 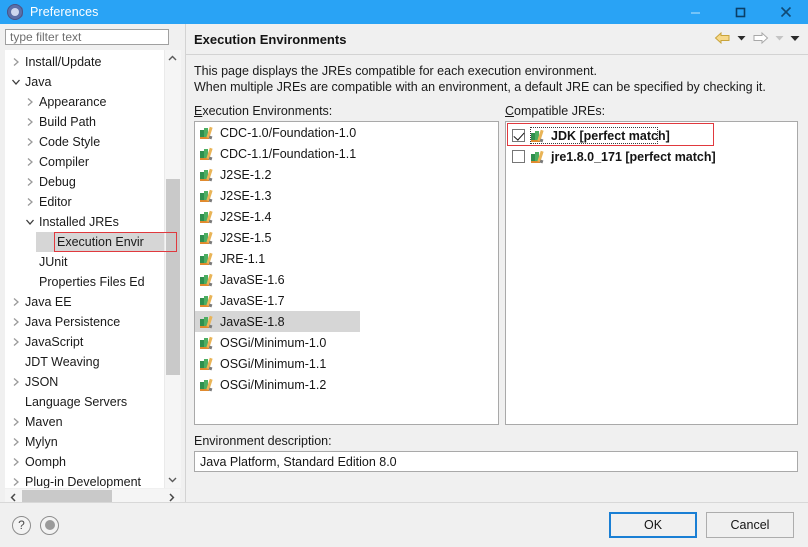 What do you see at coordinates (277, 321) in the screenshot?
I see `execution-environment-item: JavaSE-1.8` at bounding box center [277, 321].